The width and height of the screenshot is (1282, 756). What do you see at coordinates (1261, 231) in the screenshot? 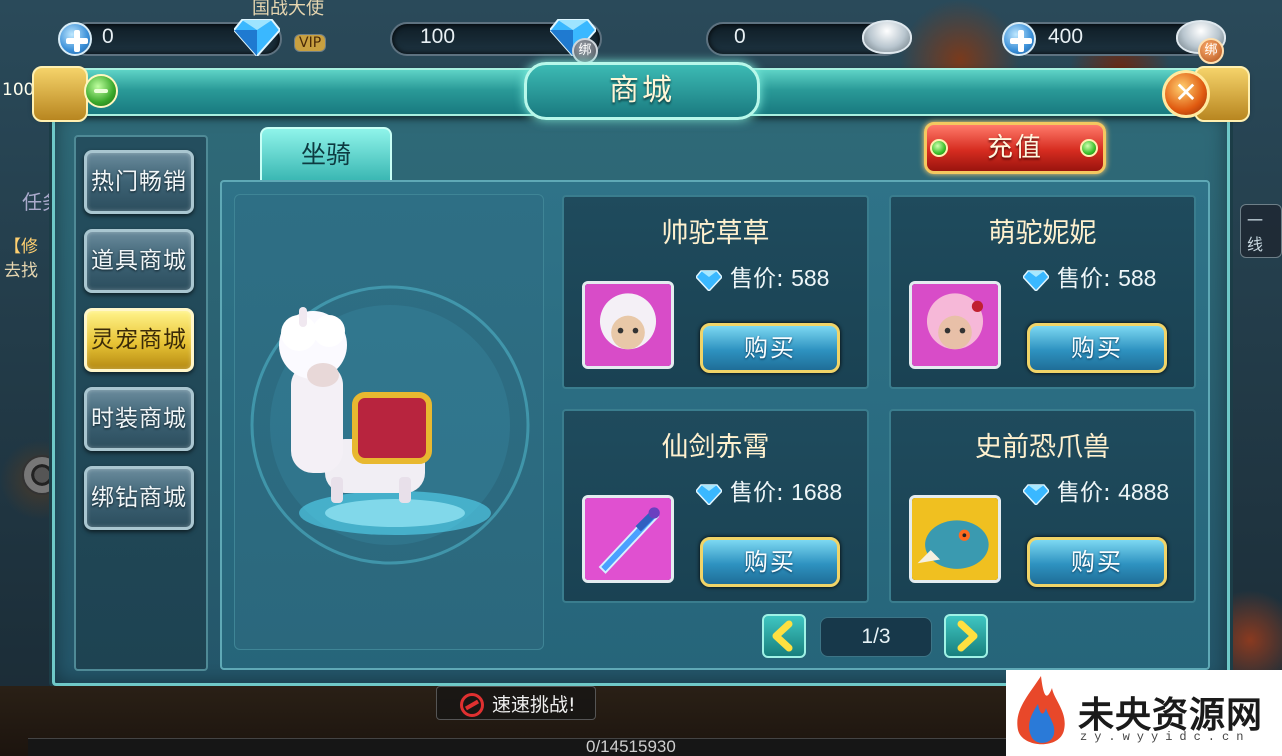
I see `line-selector: 一线` at bounding box center [1261, 231].